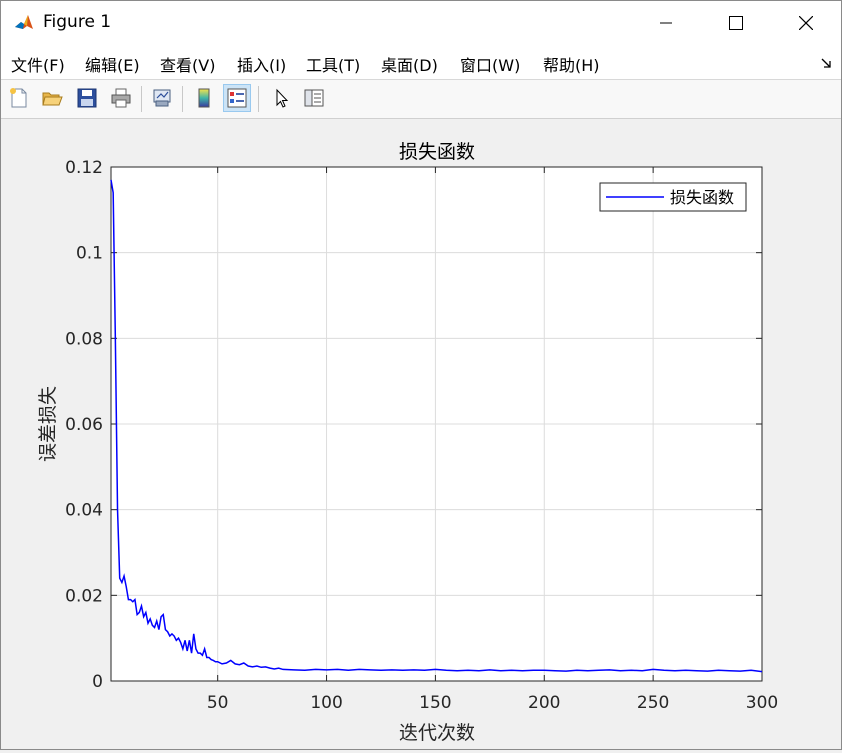 The image size is (842, 753). What do you see at coordinates (326, 703) in the screenshot?
I see `x-tick-label: 100` at bounding box center [326, 703].